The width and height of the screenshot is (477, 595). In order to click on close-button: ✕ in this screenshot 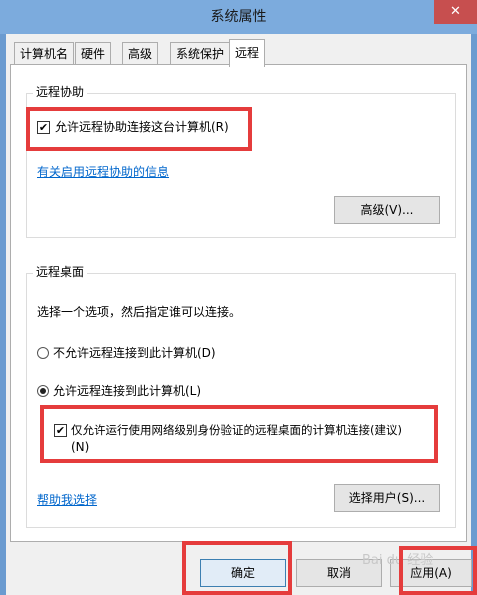, I will do `click(455, 12)`.